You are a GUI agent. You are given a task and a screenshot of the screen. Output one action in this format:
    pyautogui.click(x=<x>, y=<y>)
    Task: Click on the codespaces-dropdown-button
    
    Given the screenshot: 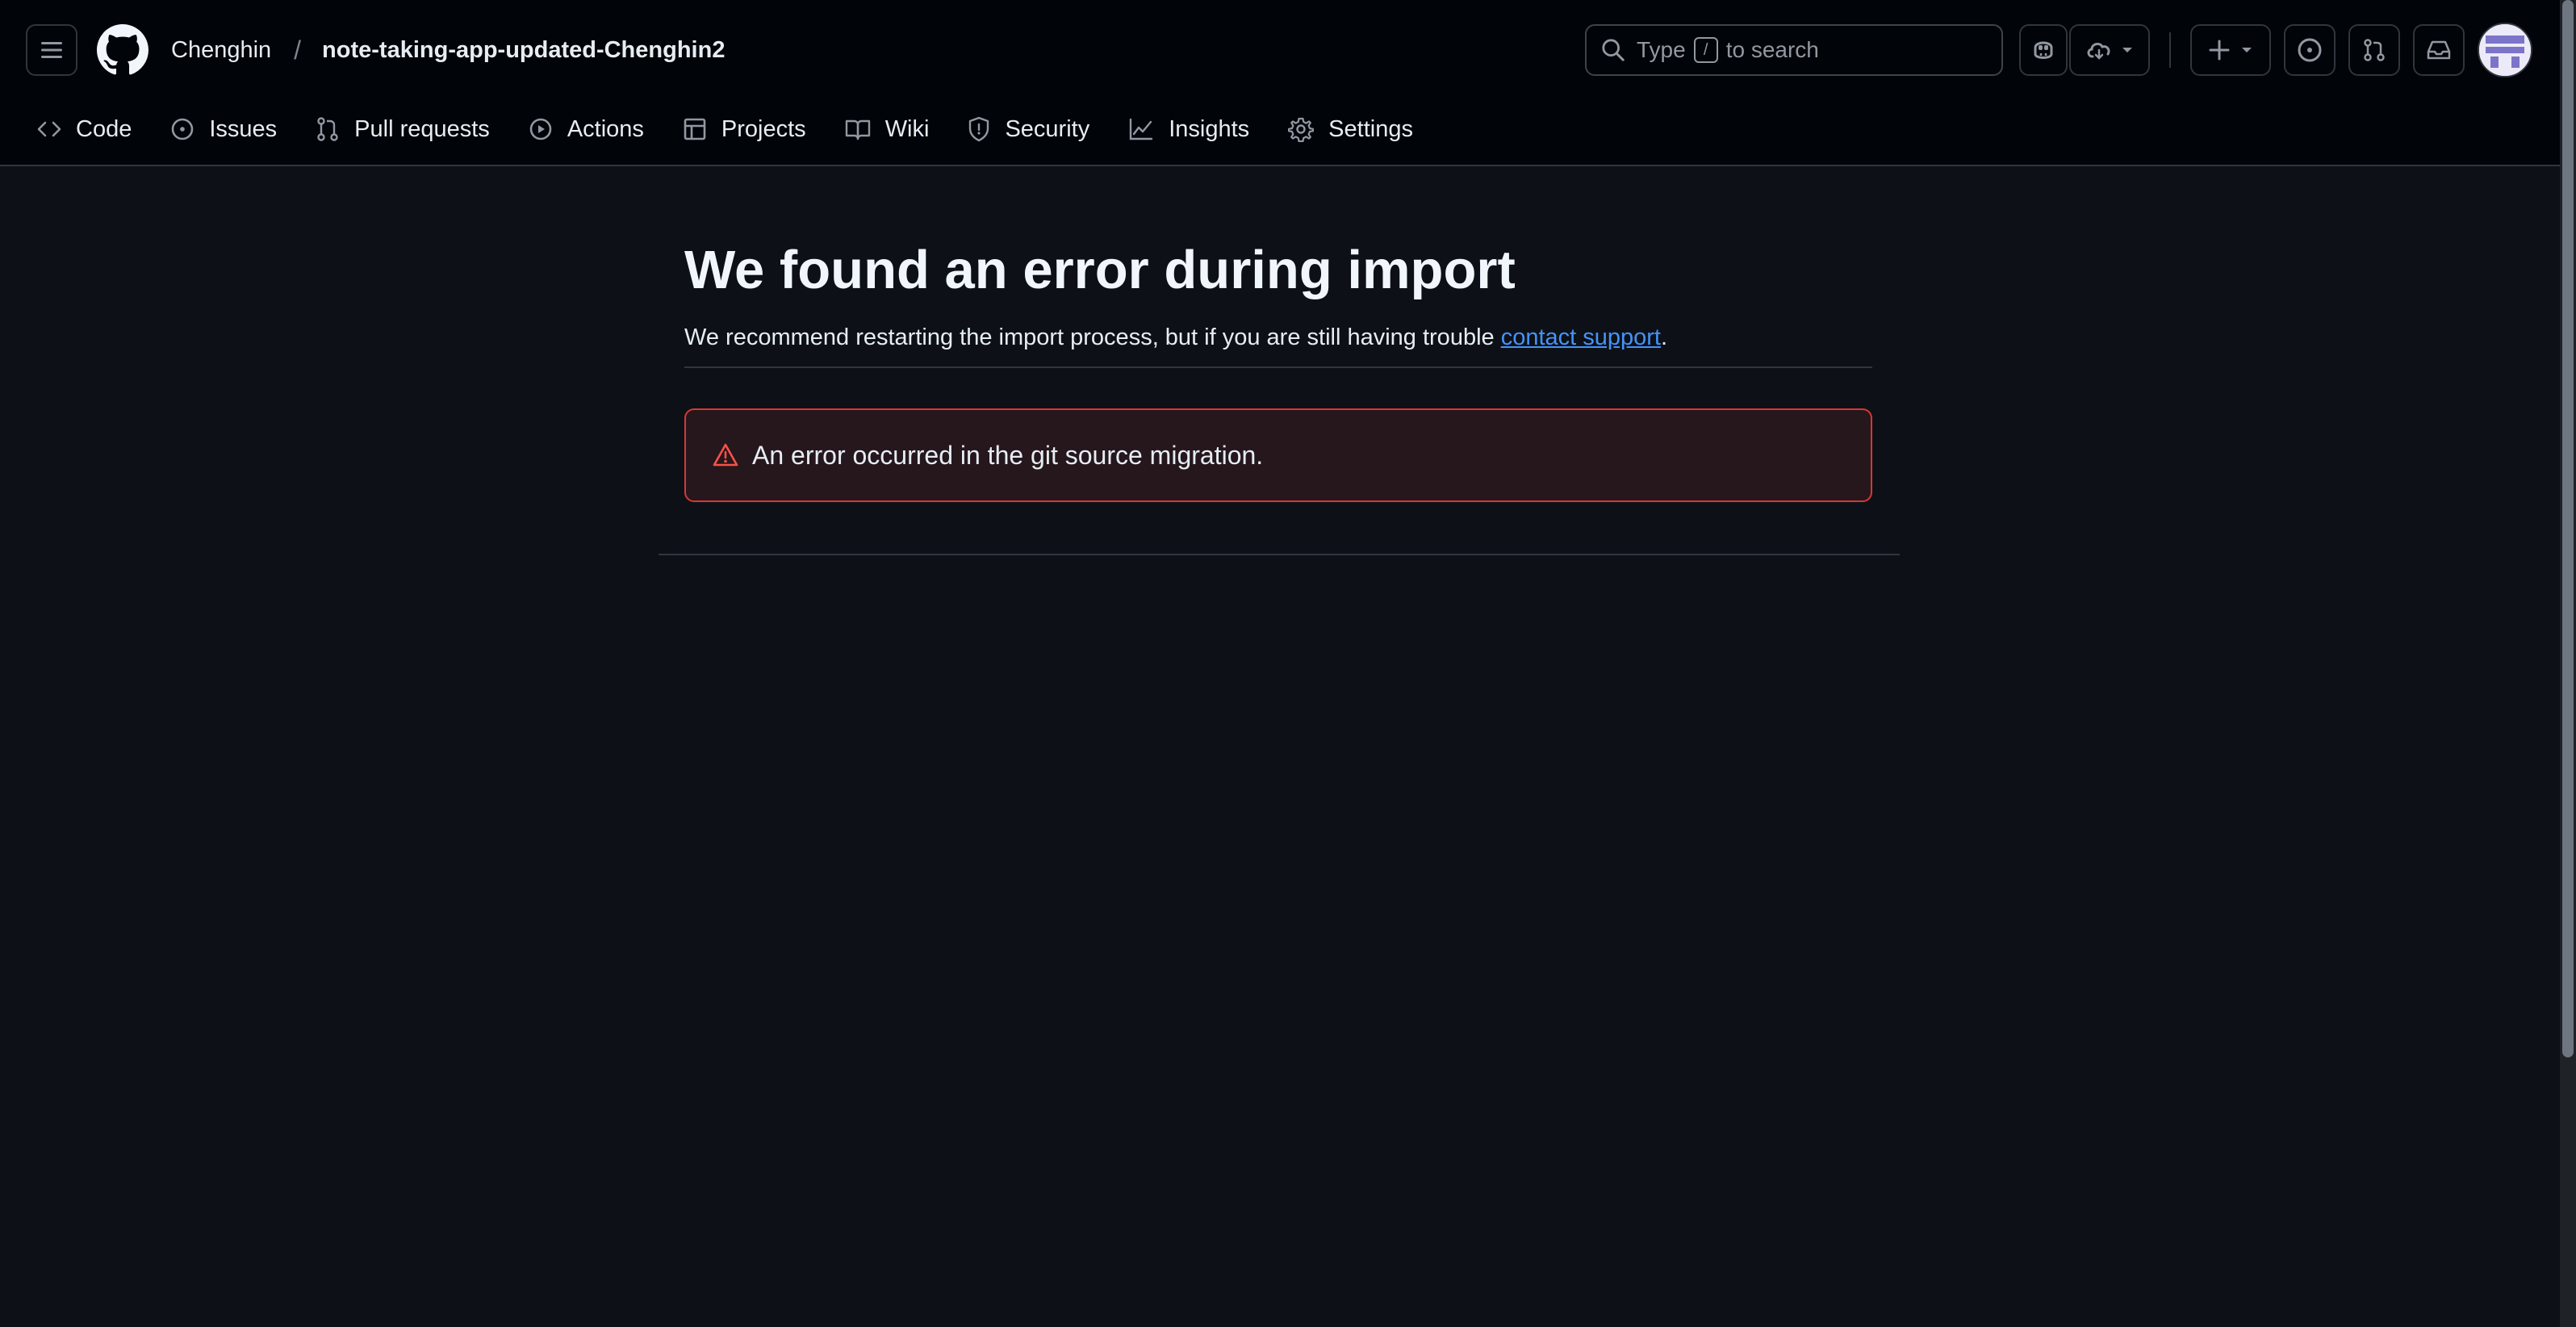 What is the action you would take?
    pyautogui.click(x=2109, y=50)
    